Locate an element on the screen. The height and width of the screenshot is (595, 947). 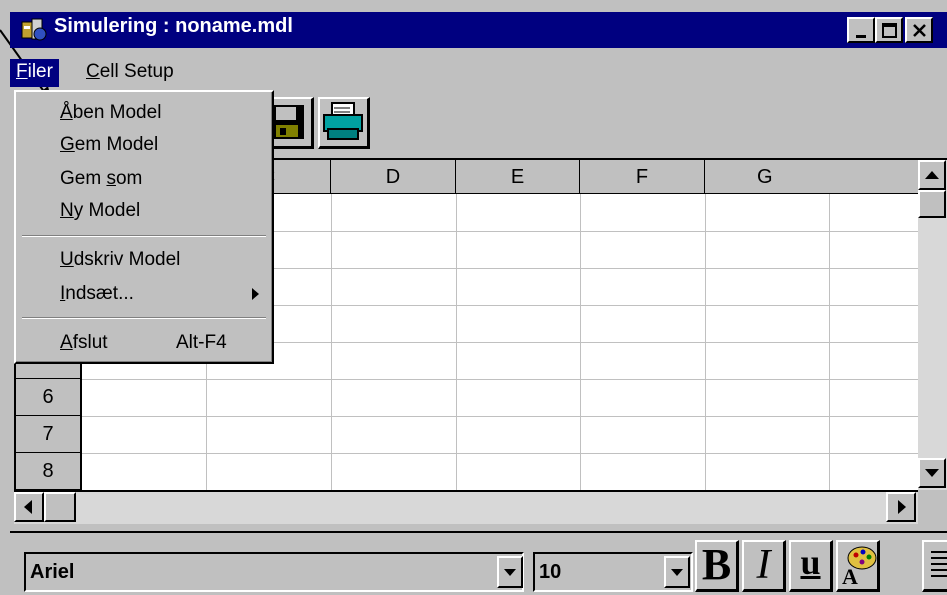
menu-cell-setup: Cell Setup is located at coordinates (130, 73).